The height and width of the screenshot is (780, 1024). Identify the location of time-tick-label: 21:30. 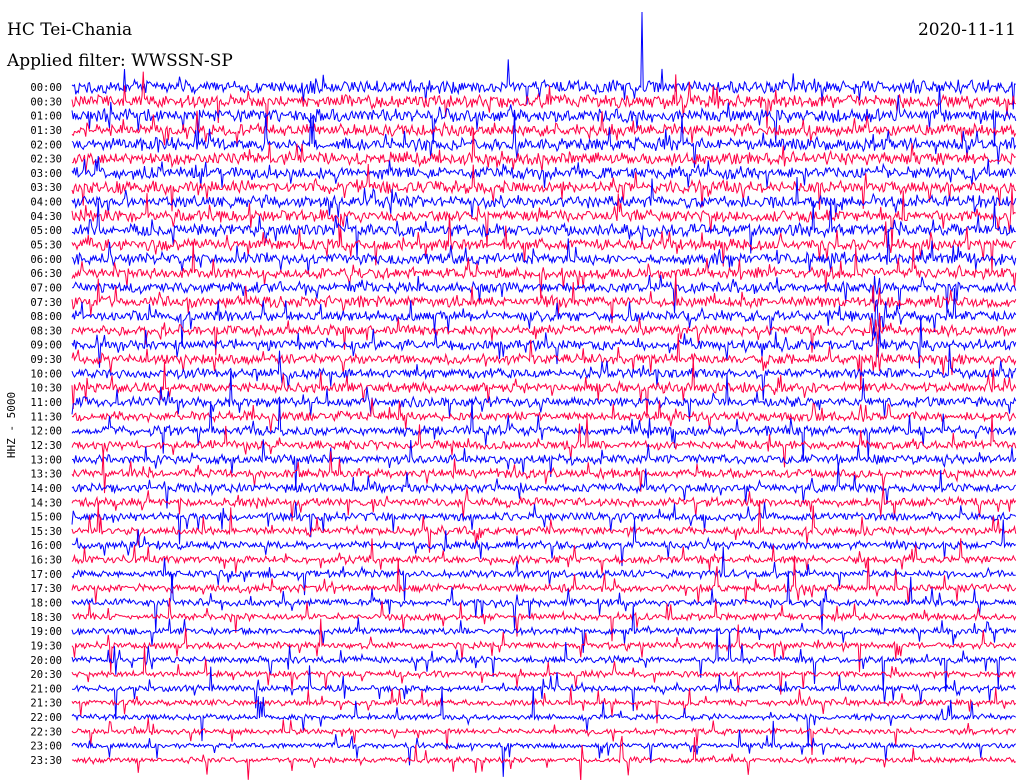
(46, 704).